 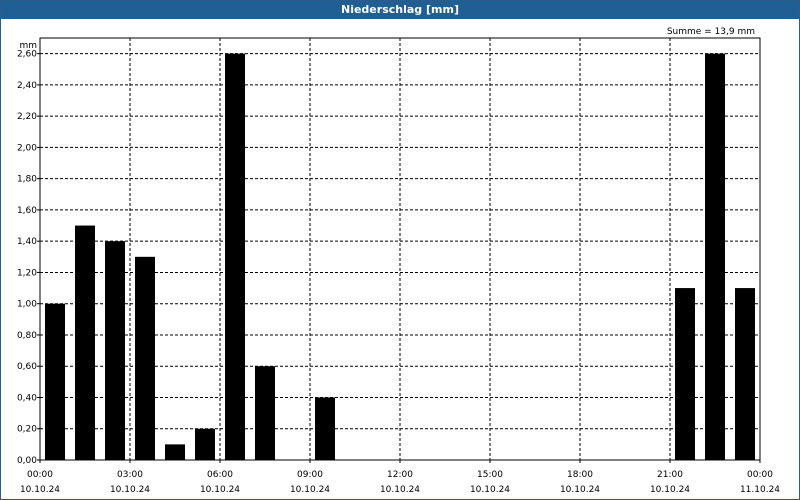 I want to click on y-tick-label: 0,40, so click(x=27, y=398).